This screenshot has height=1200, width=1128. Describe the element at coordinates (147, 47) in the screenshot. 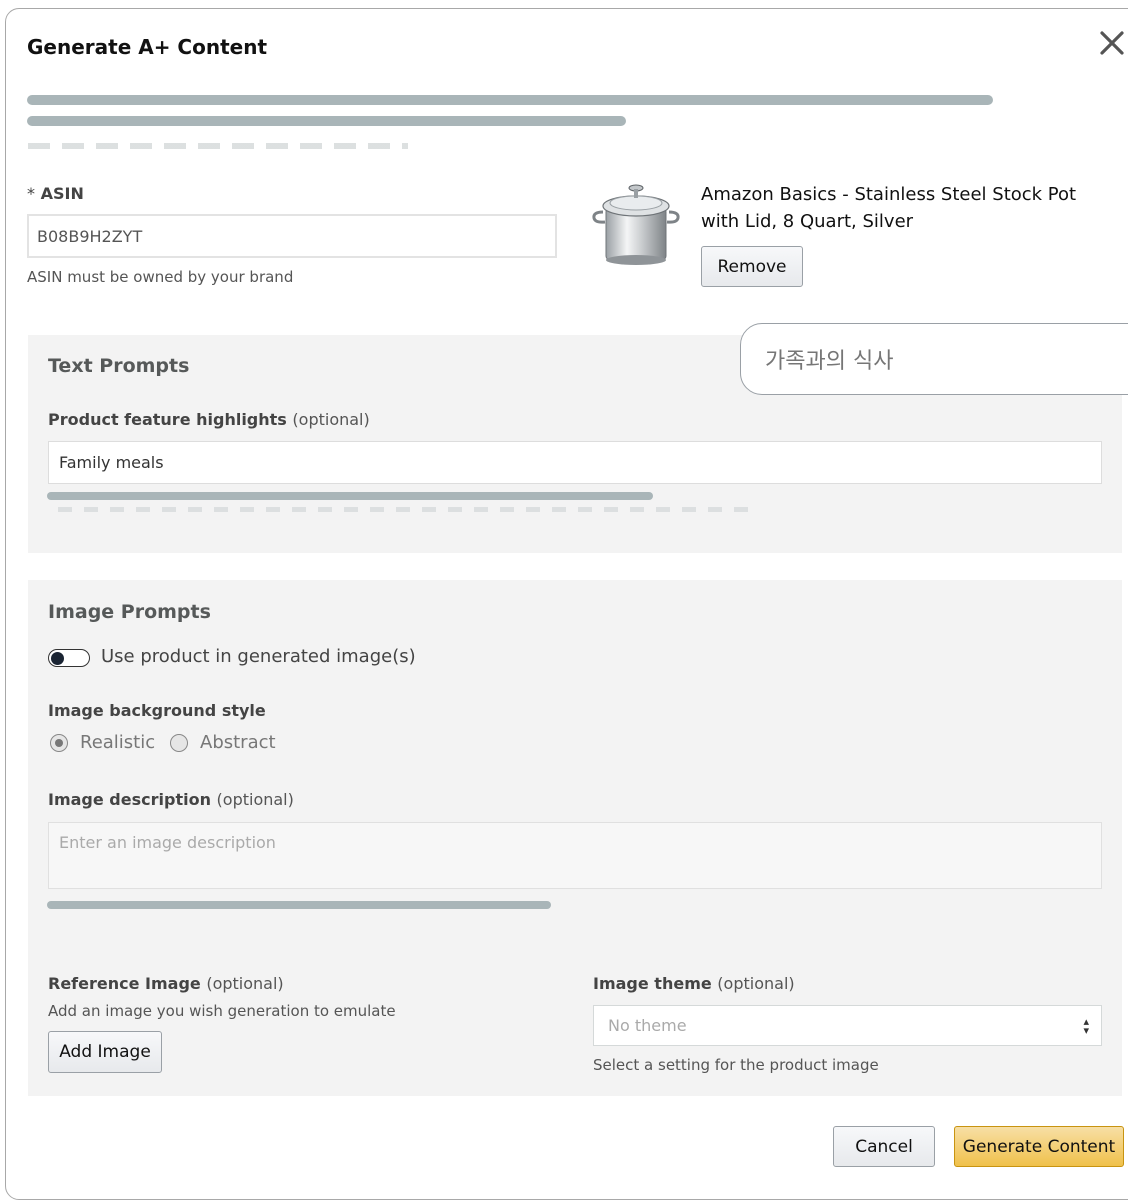

I see `dialog-title: Generate A+ Content` at that location.